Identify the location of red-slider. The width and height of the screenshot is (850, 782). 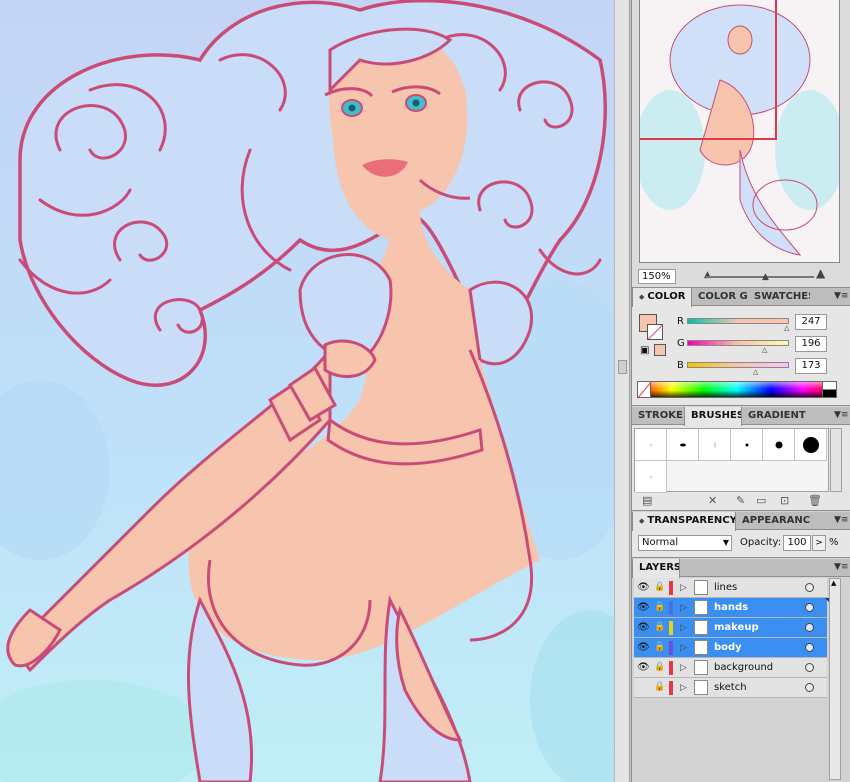
(738, 321).